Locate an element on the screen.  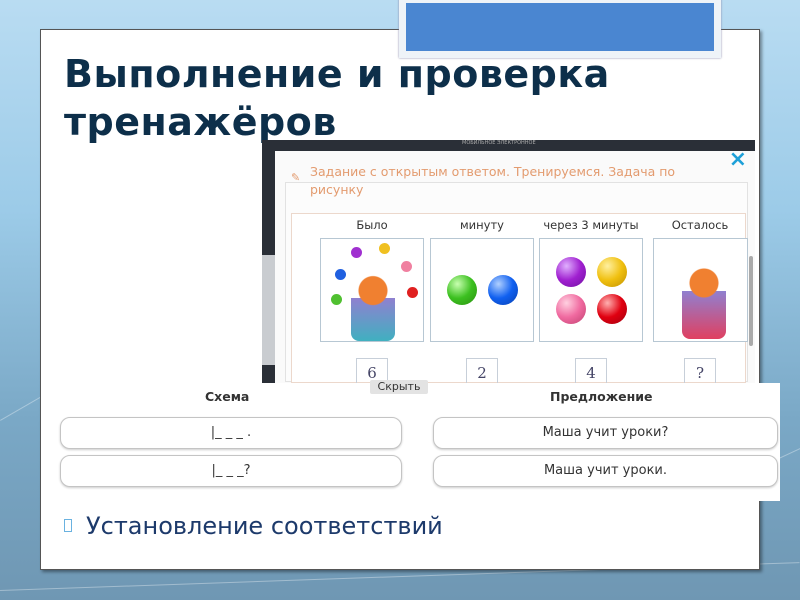
bullet-icon is located at coordinates (68, 525).